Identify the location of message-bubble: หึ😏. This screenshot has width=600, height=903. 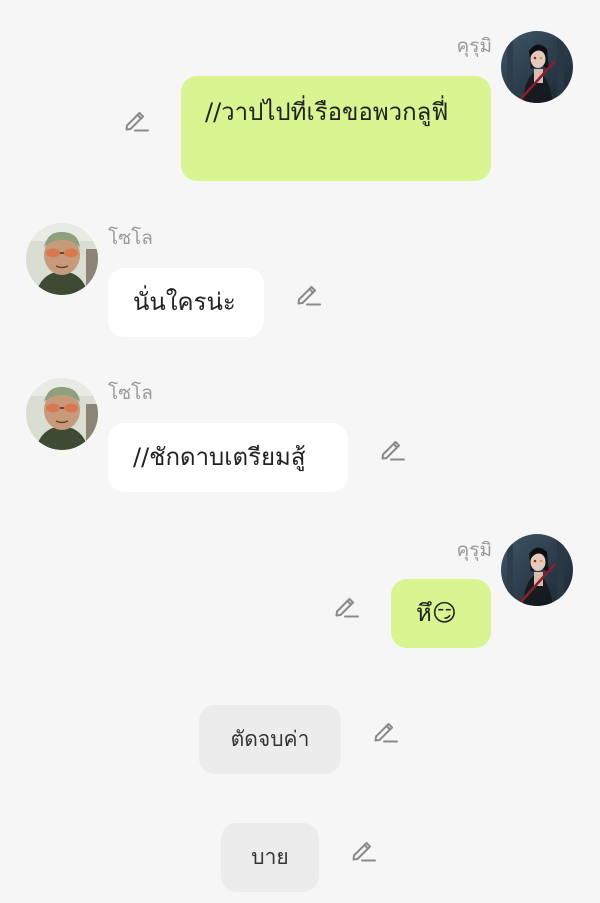
(441, 613).